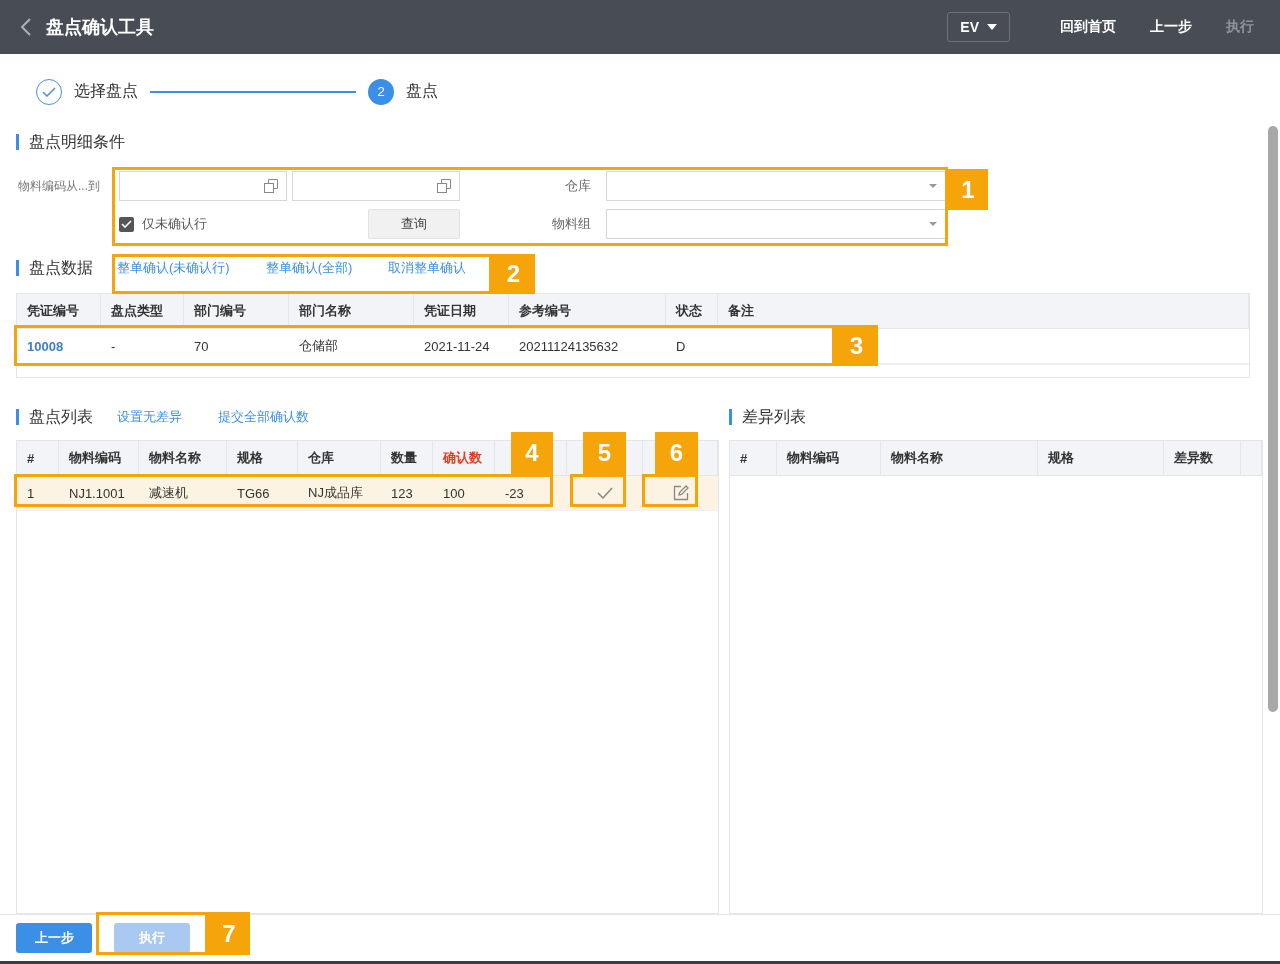 Image resolution: width=1280 pixels, height=964 pixels. What do you see at coordinates (113, 346) in the screenshot?
I see `table-cell: -` at bounding box center [113, 346].